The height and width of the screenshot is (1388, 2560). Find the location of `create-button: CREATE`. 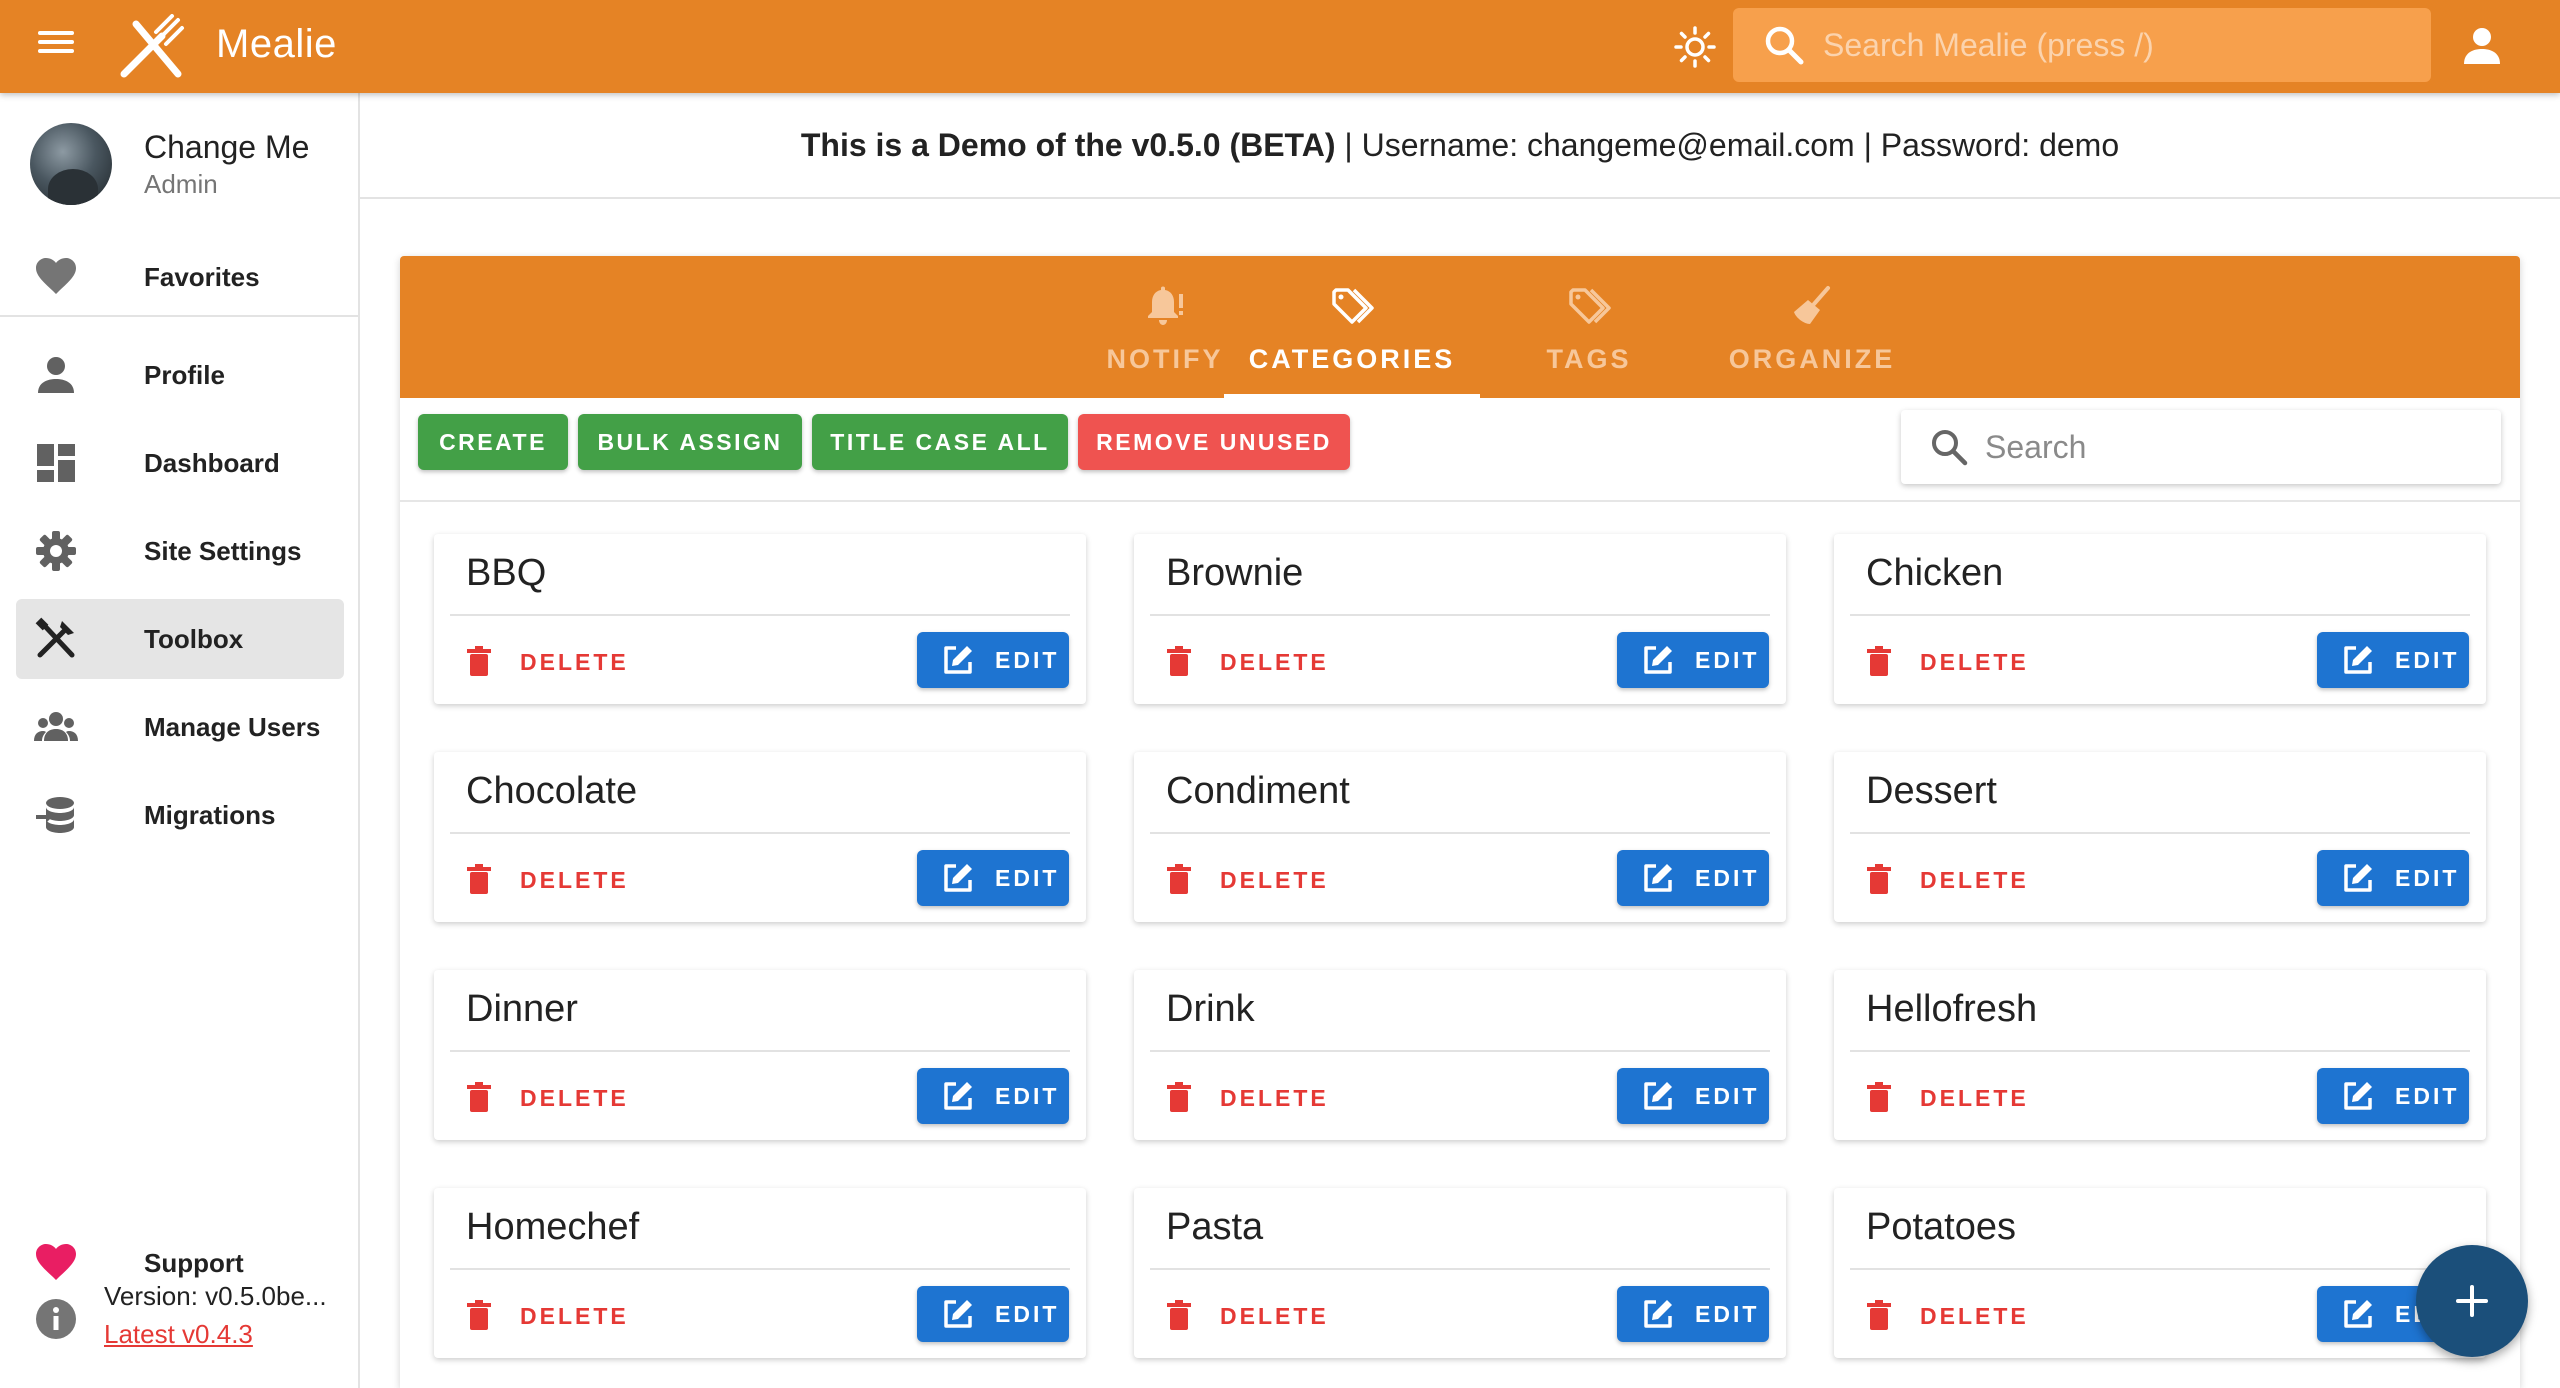

create-button: CREATE is located at coordinates (493, 442).